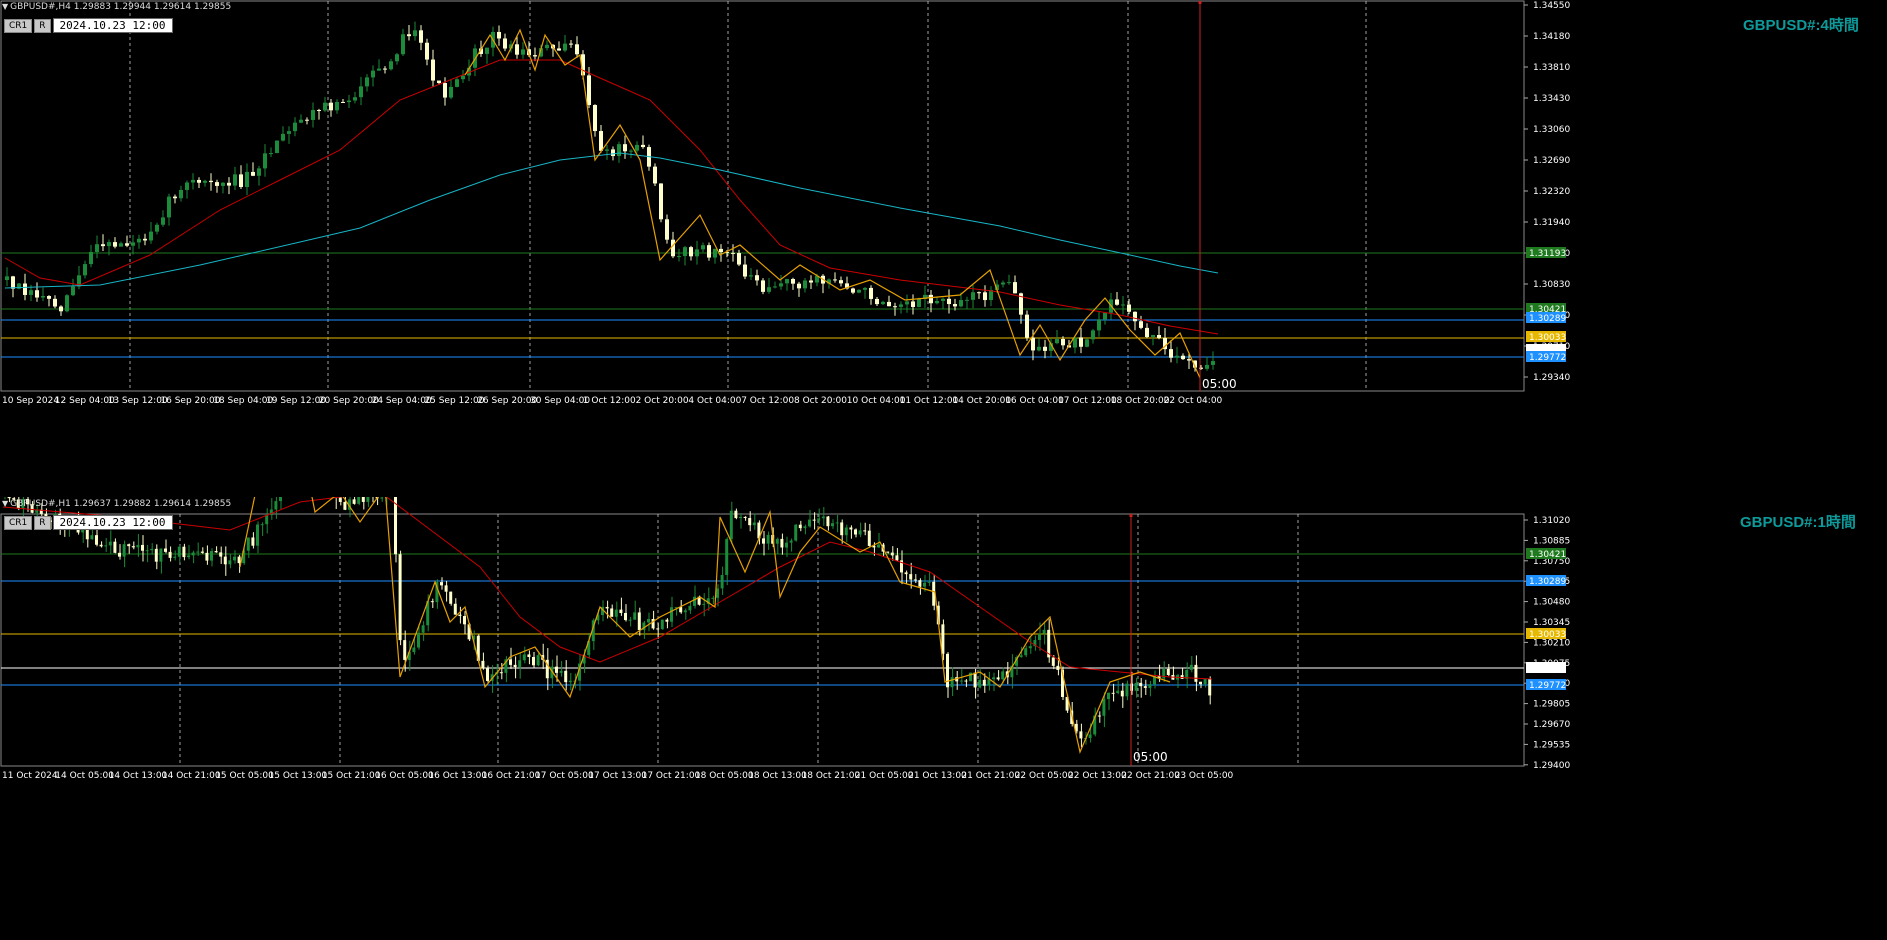 Image resolution: width=1887 pixels, height=940 pixels. I want to click on price-tick-label: 1.30885, so click(1551, 541).